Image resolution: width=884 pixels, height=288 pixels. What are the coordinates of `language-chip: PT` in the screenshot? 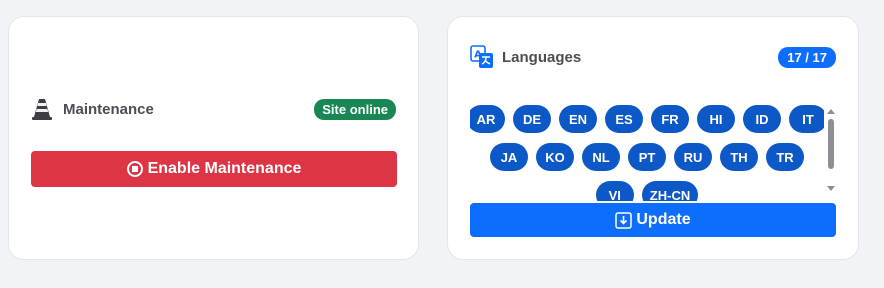 It's located at (647, 157).